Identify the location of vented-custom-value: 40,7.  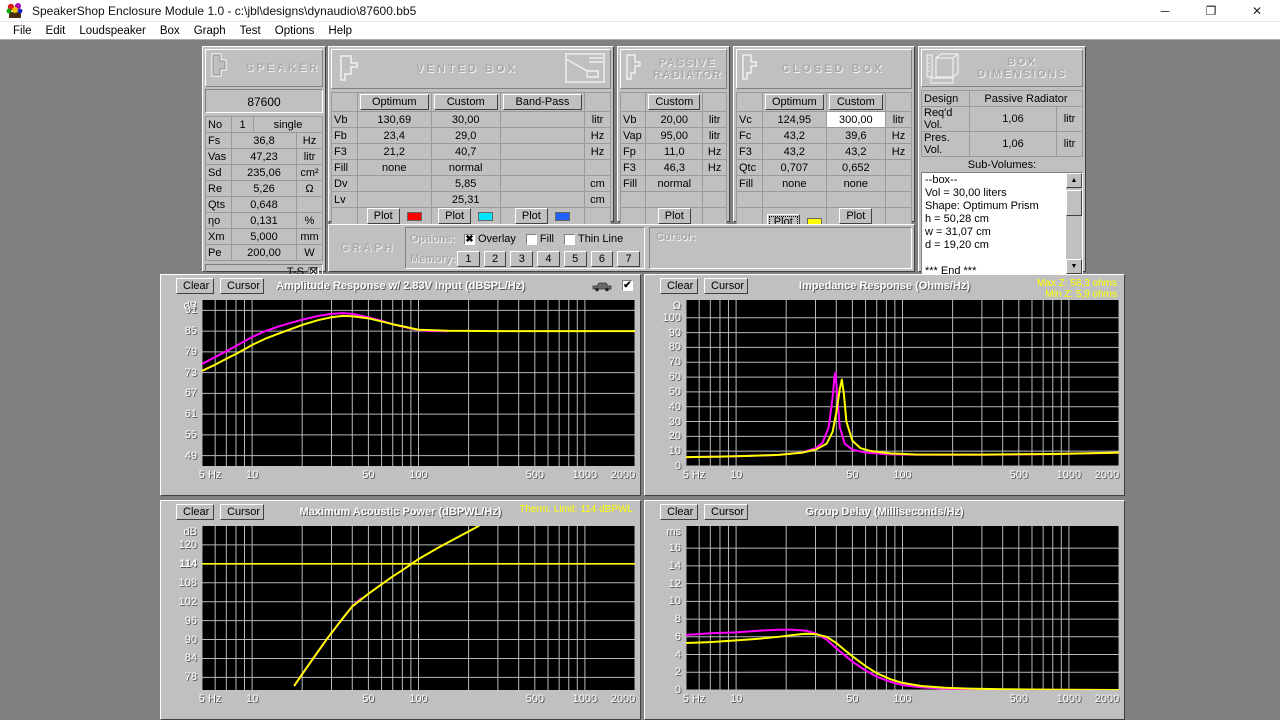
(465, 151).